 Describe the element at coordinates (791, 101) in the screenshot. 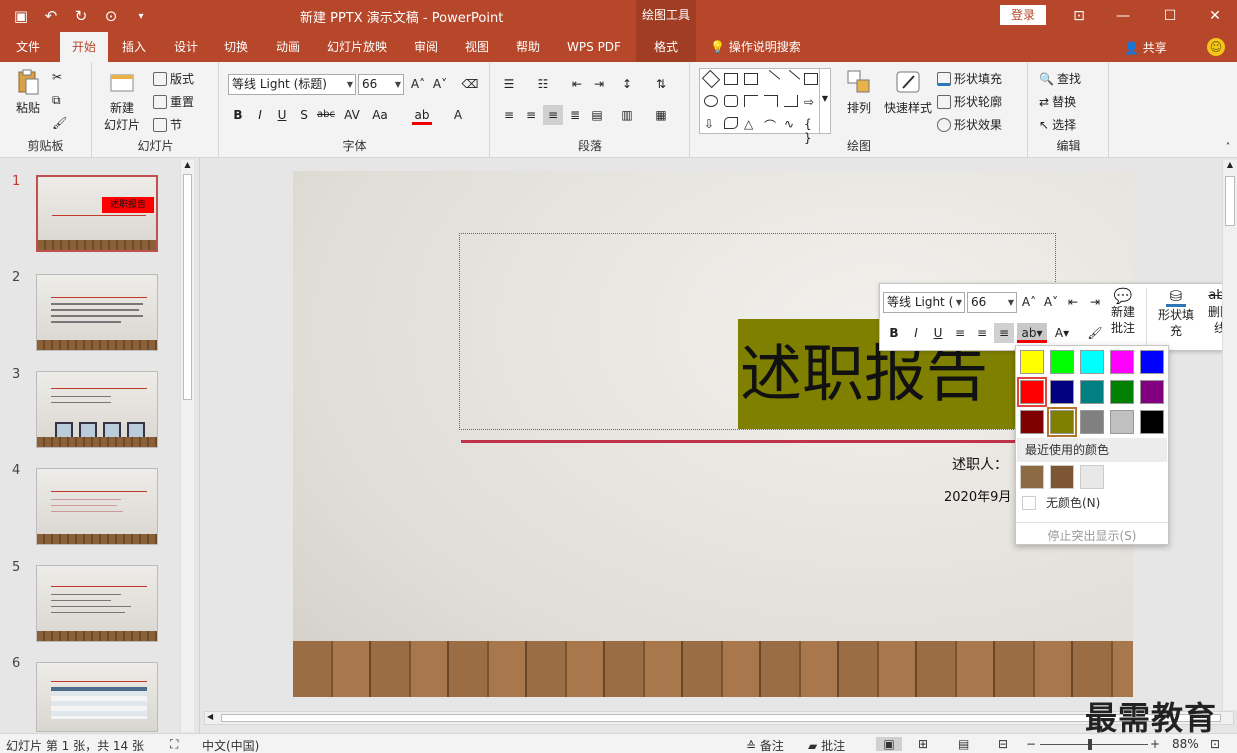

I see `elbow-arrow-shape-icon` at that location.